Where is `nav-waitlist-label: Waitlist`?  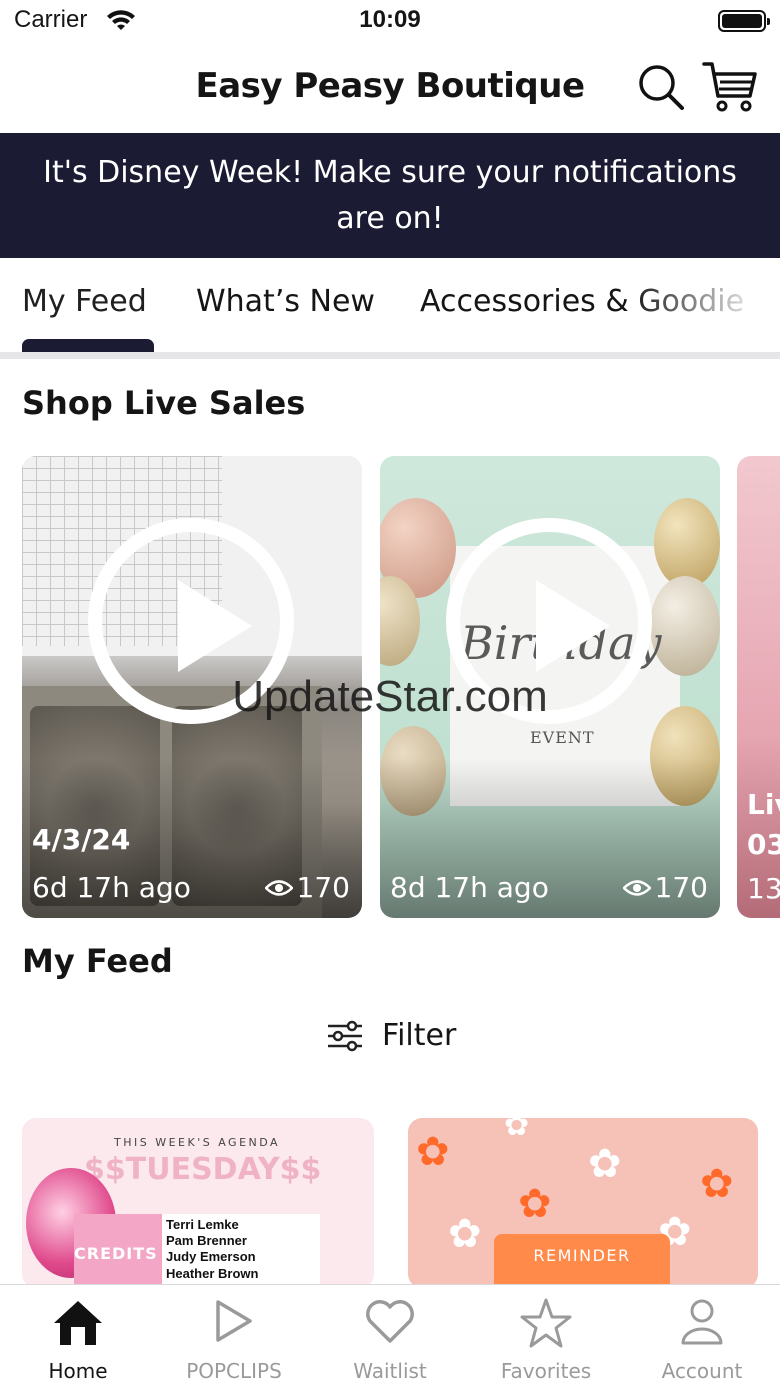 nav-waitlist-label: Waitlist is located at coordinates (390, 1371).